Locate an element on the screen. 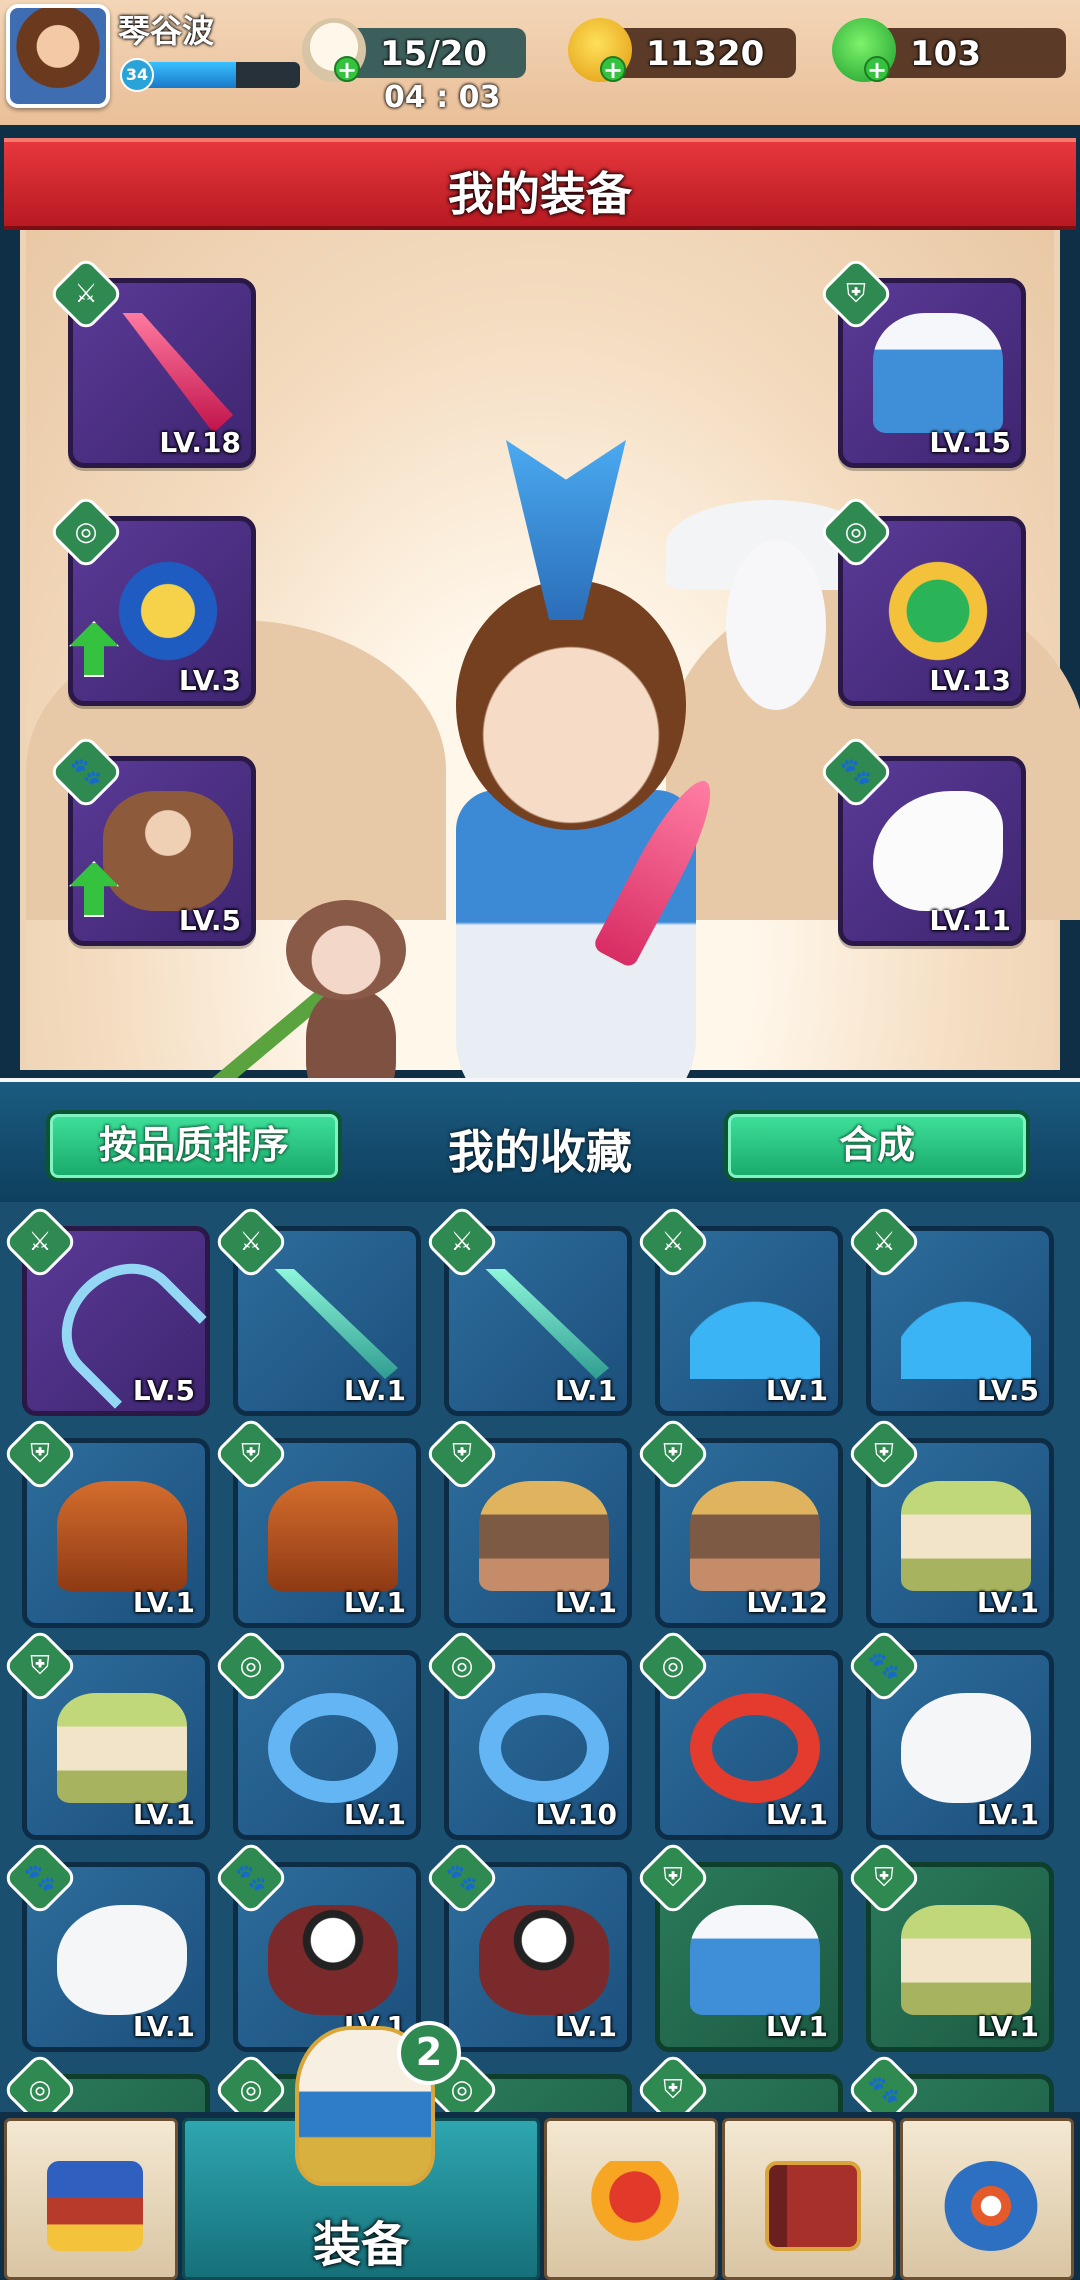 This screenshot has height=2280, width=1080. right-equip-slot: ◎ LV.13 is located at coordinates (921, 599).